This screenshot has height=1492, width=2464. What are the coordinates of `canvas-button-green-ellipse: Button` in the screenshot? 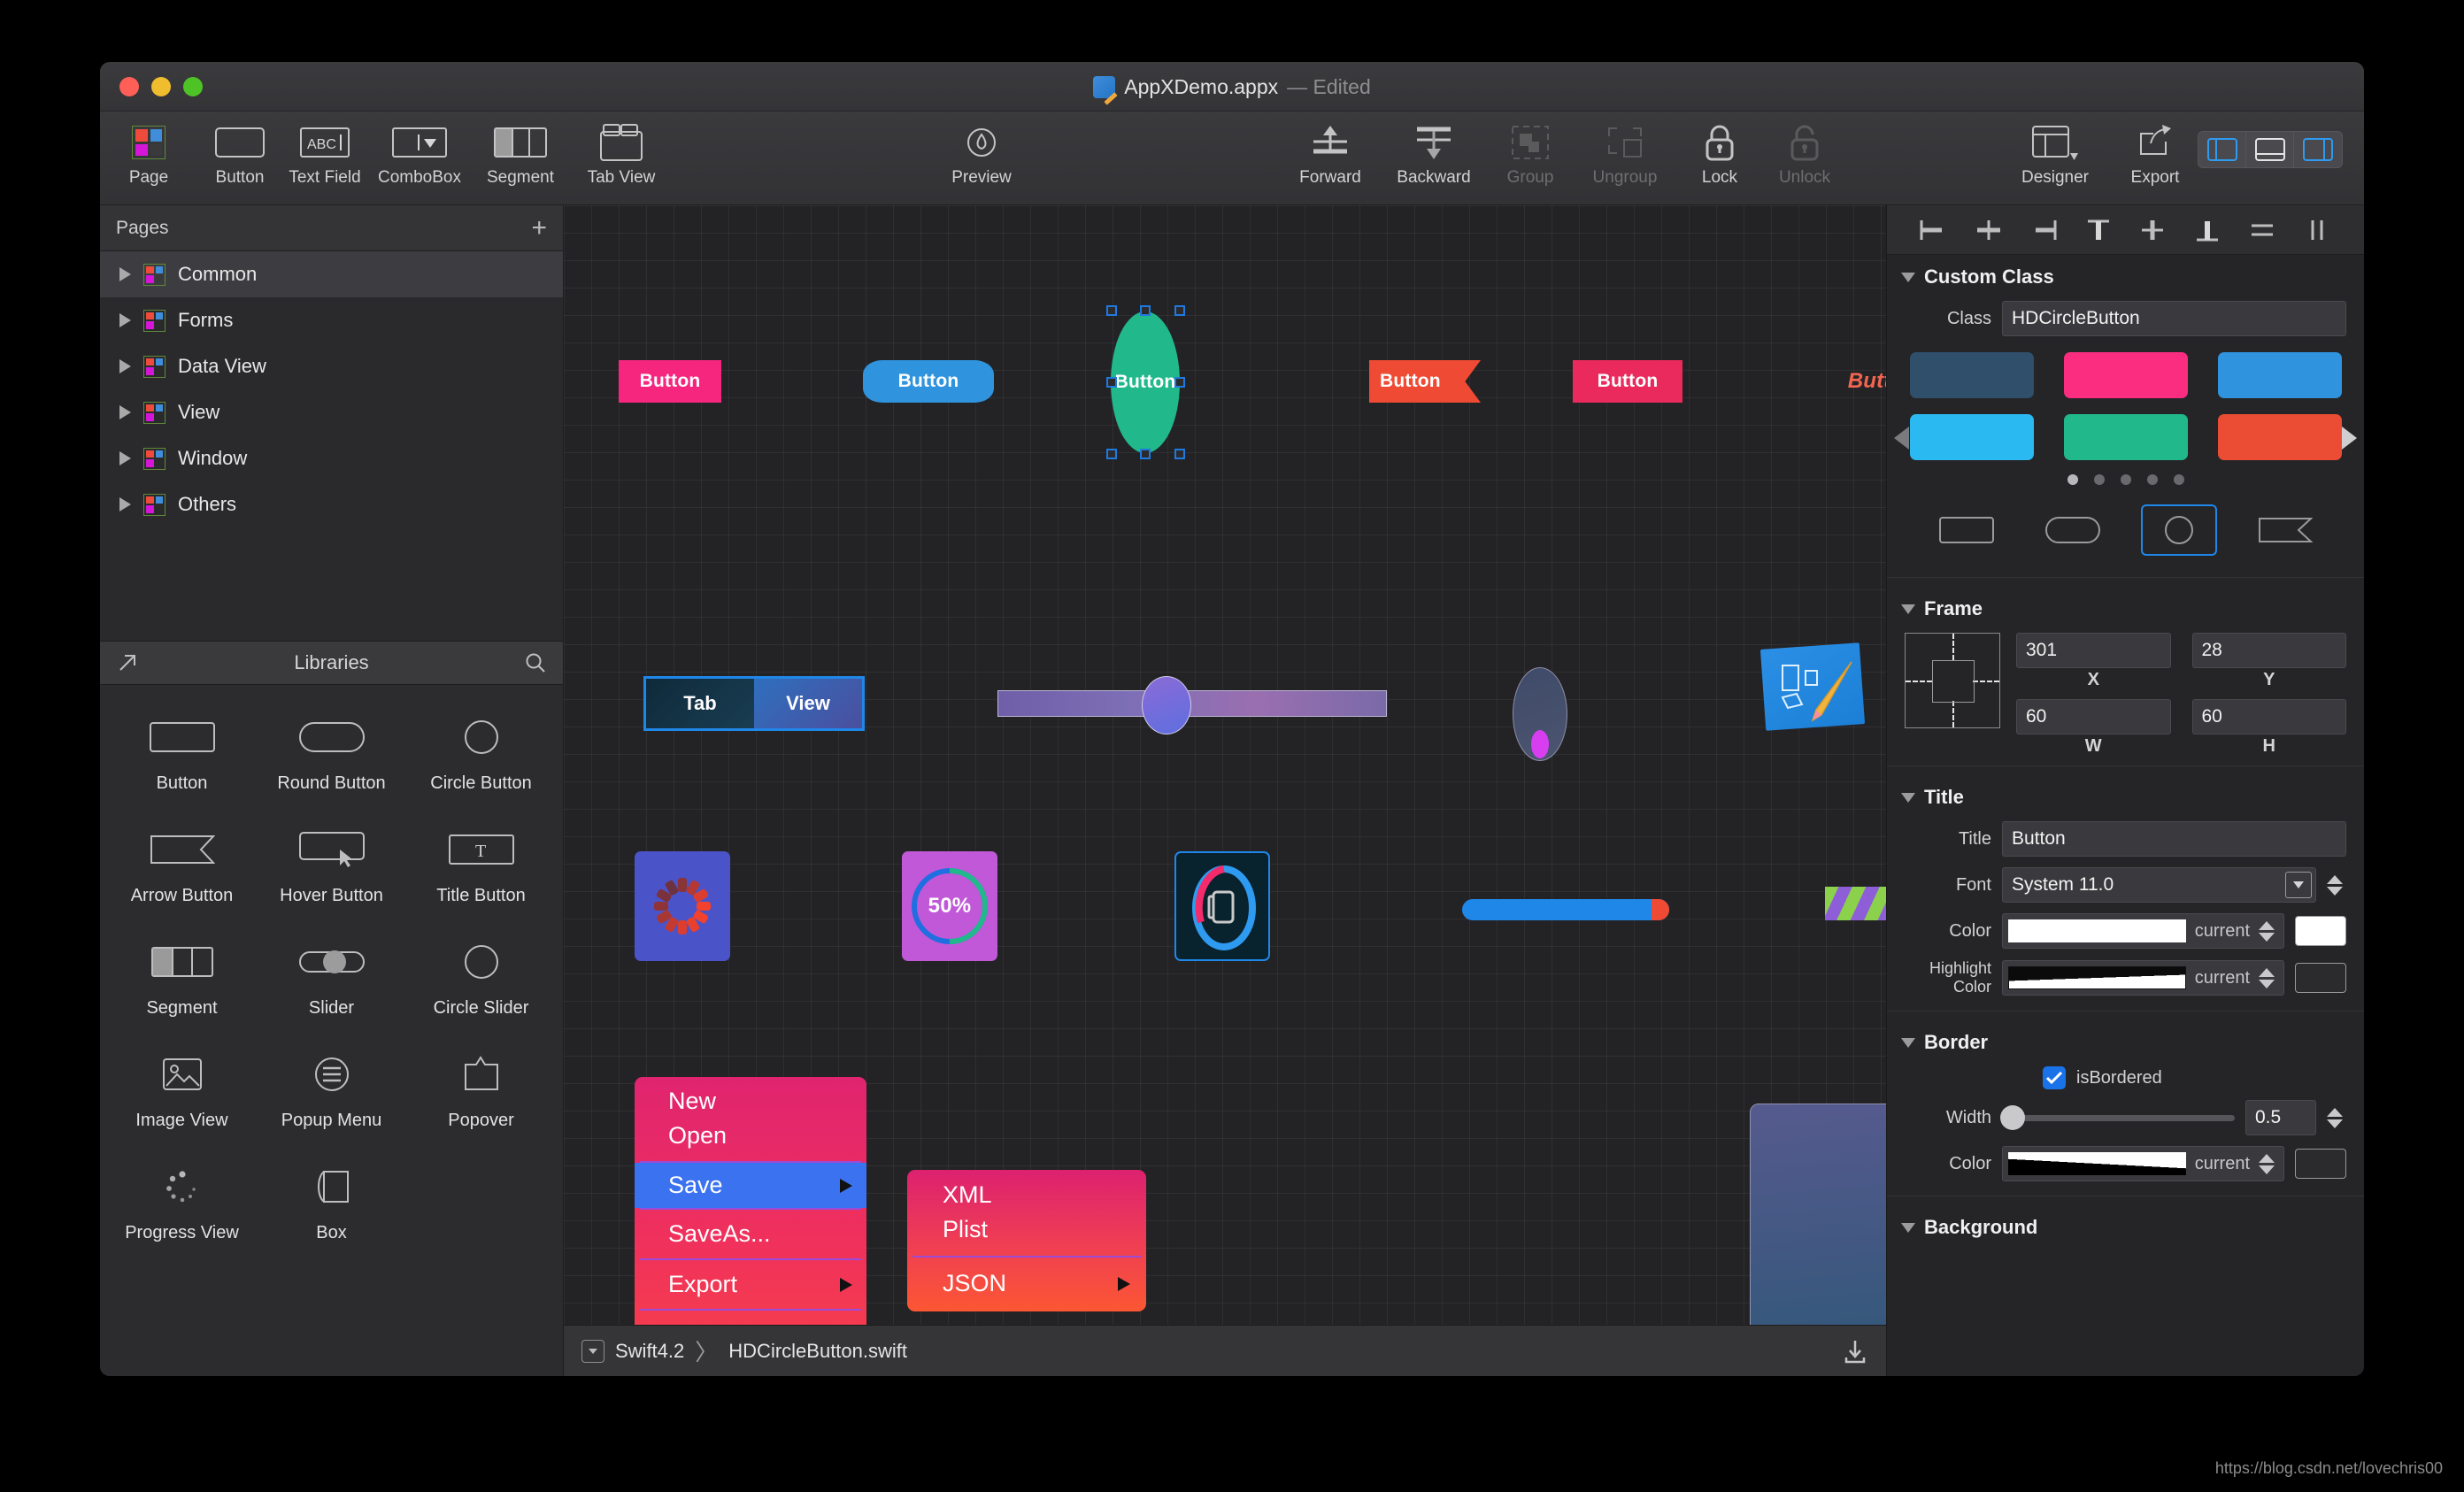 It's located at (1146, 382).